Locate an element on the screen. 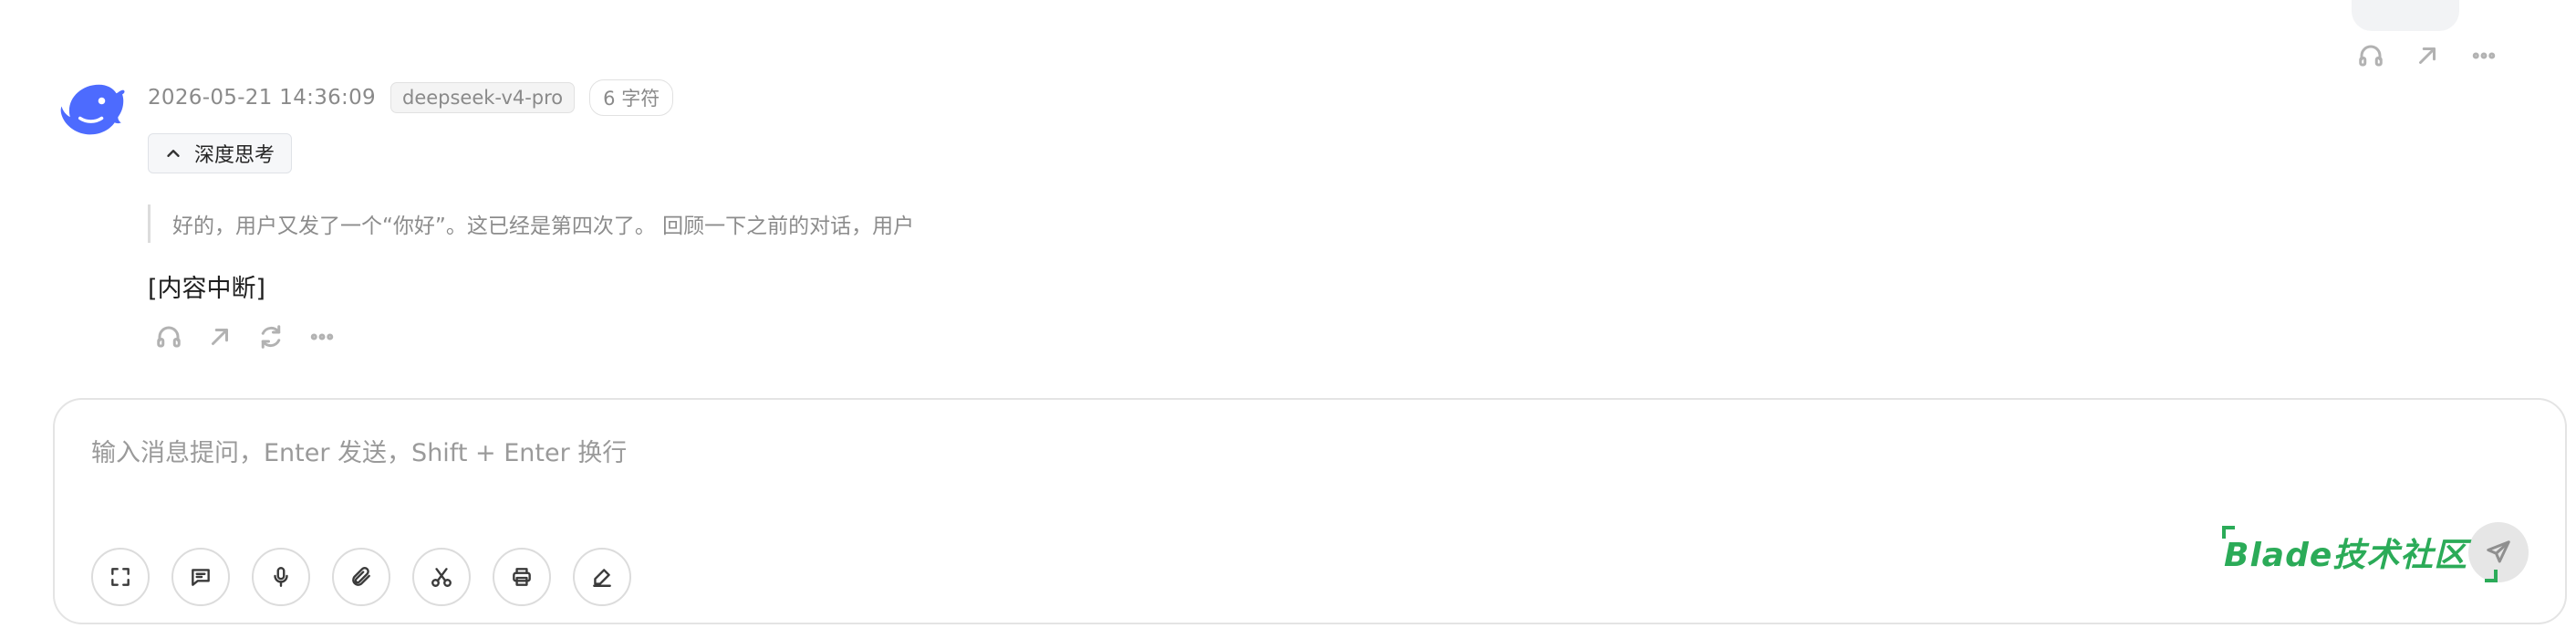 This screenshot has height=639, width=2576. previous-message-actions is located at coordinates (2427, 55).